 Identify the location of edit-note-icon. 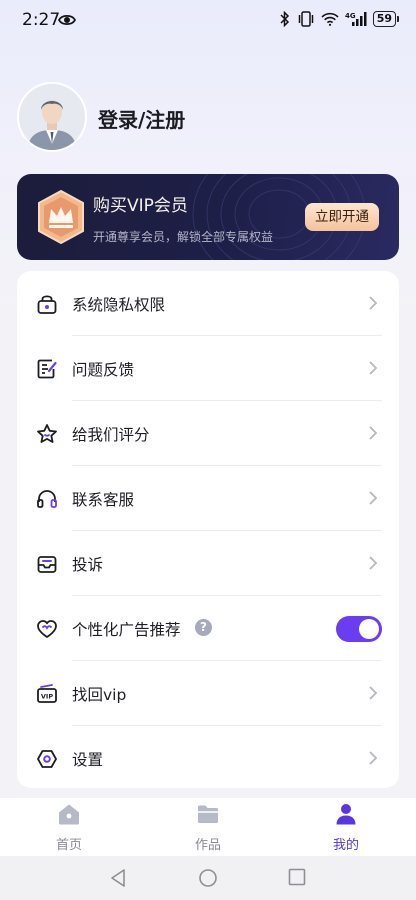
(47, 369).